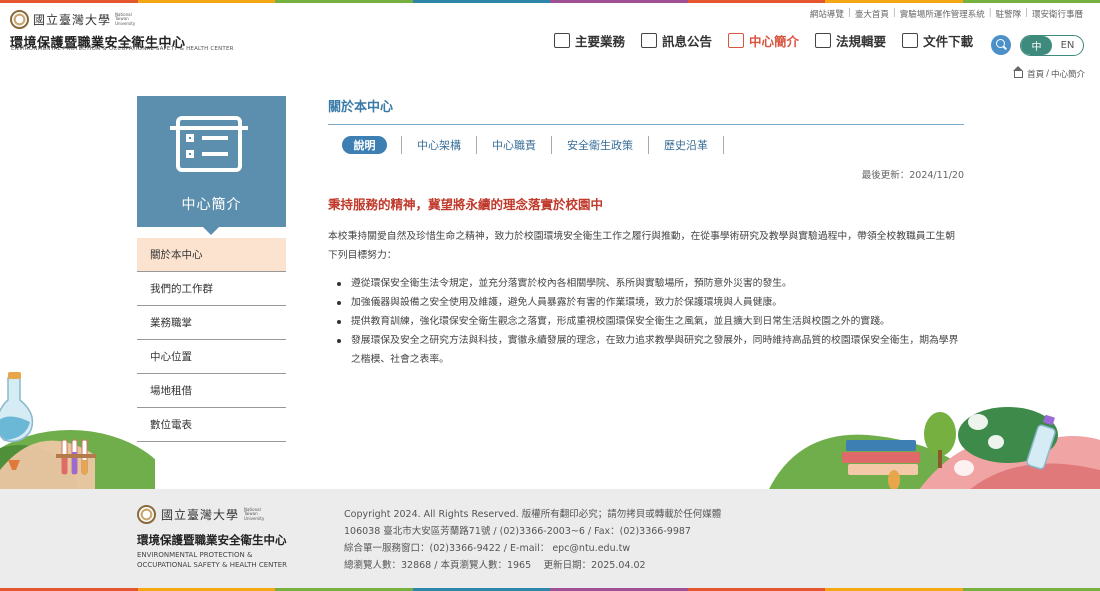 The image size is (1100, 591). I want to click on footer-subtitle-line: ENVIRONMENTAL PROTECTION &, so click(195, 555).